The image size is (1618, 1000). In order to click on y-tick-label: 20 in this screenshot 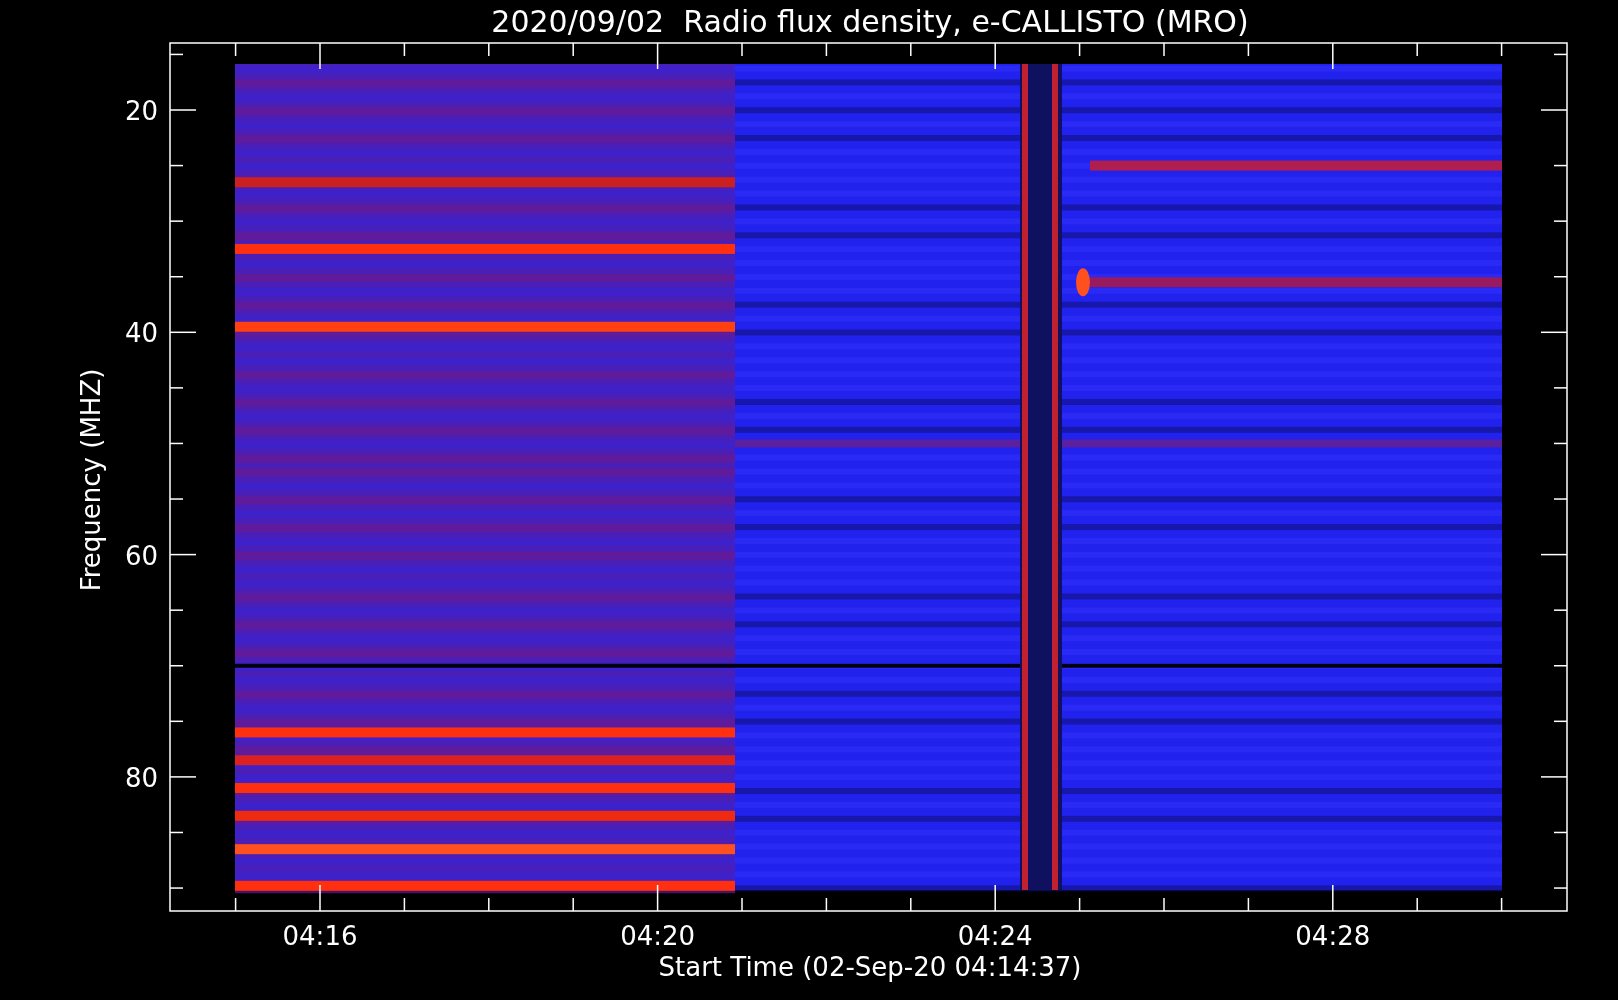, I will do `click(141, 111)`.